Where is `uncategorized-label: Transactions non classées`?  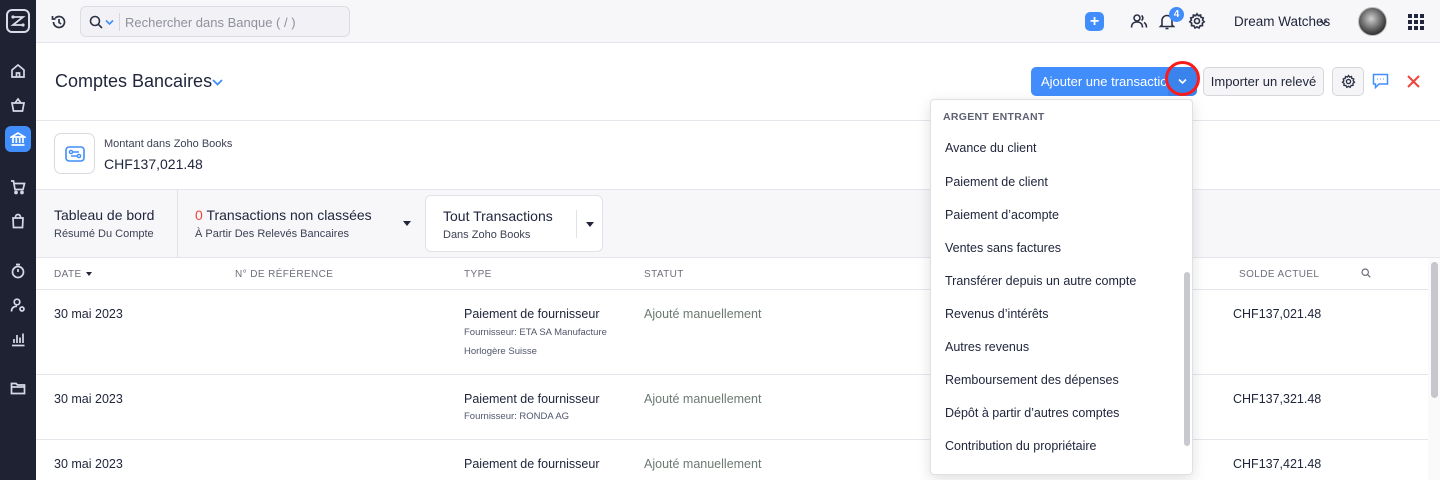
uncategorized-label: Transactions non classées is located at coordinates (289, 215).